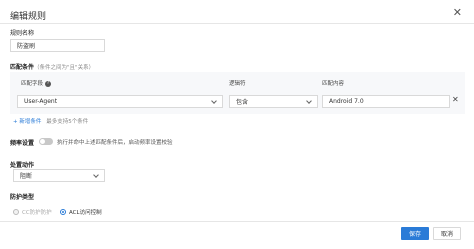  Describe the element at coordinates (27, 122) in the screenshot. I see `add-condition-link: + 新增条件` at that location.